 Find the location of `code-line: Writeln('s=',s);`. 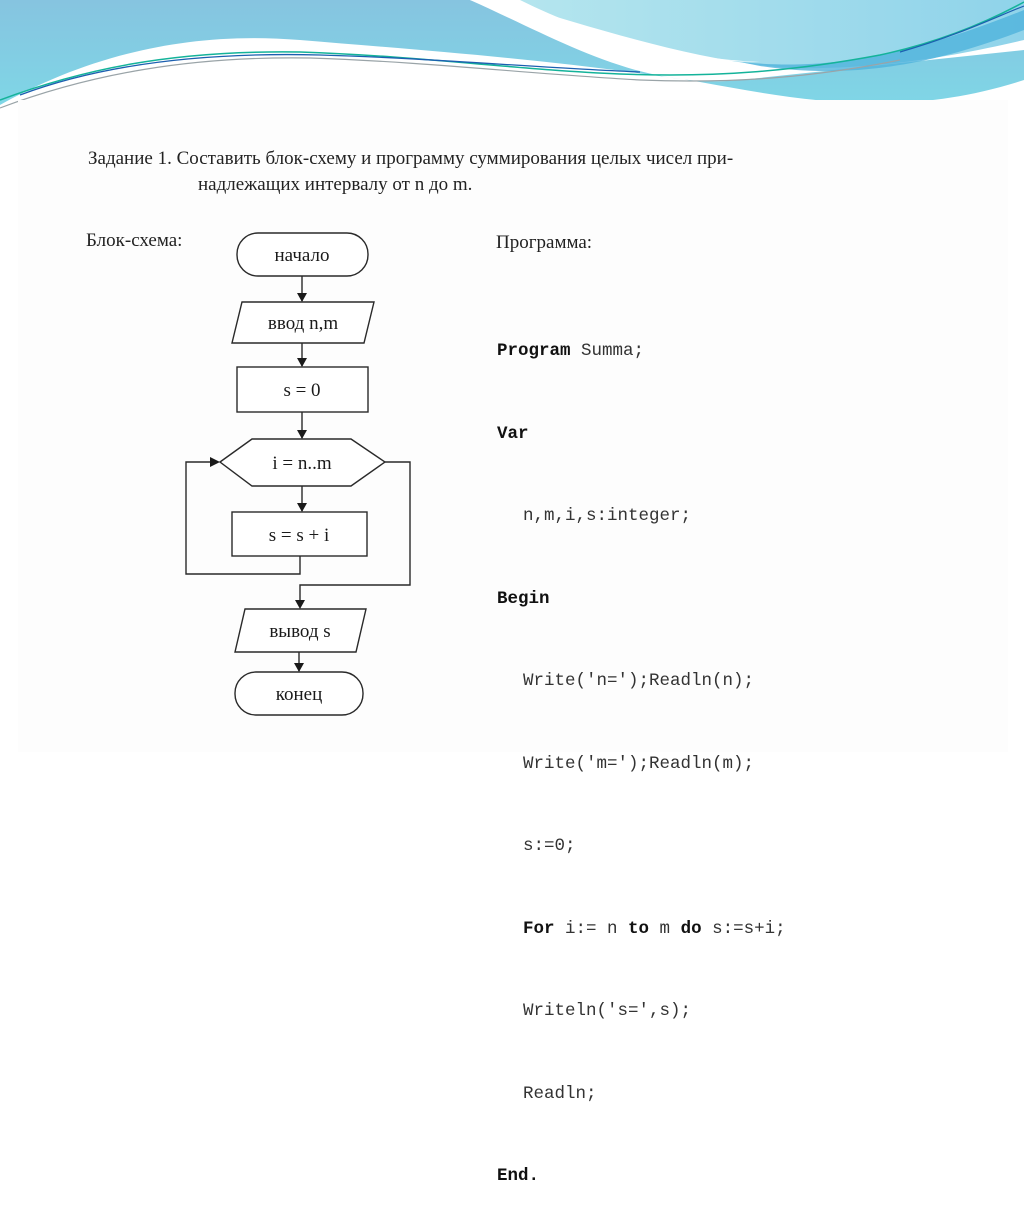

code-line: Writeln('s=',s); is located at coordinates (607, 1011).